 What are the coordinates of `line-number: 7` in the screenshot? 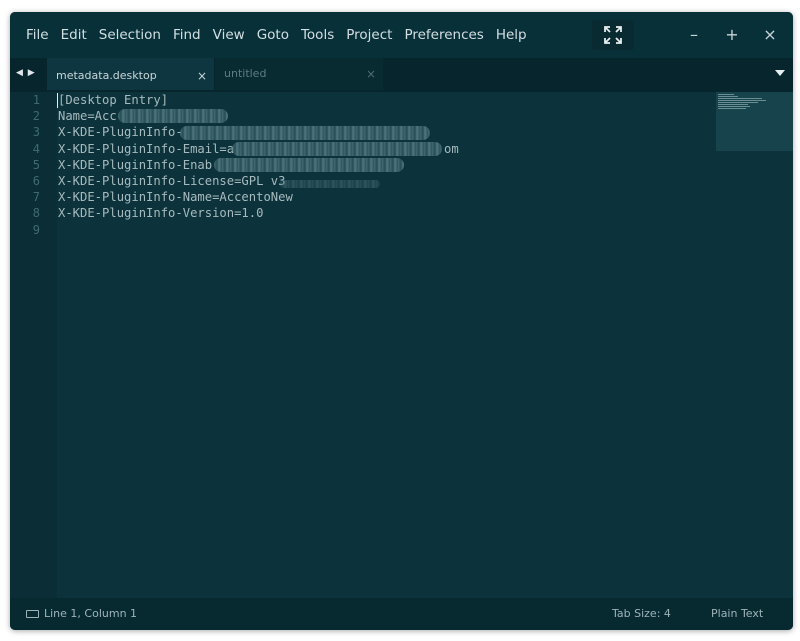 It's located at (36, 197).